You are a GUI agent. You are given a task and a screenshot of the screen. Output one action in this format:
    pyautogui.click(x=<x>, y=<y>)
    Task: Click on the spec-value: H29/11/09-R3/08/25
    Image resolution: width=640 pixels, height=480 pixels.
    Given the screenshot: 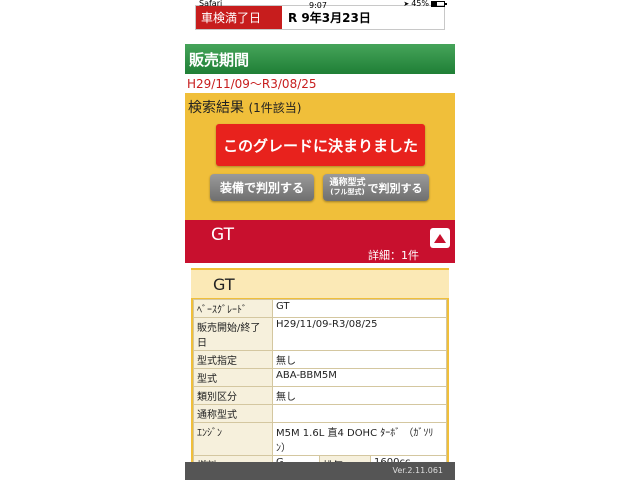 What is the action you would take?
    pyautogui.click(x=359, y=334)
    